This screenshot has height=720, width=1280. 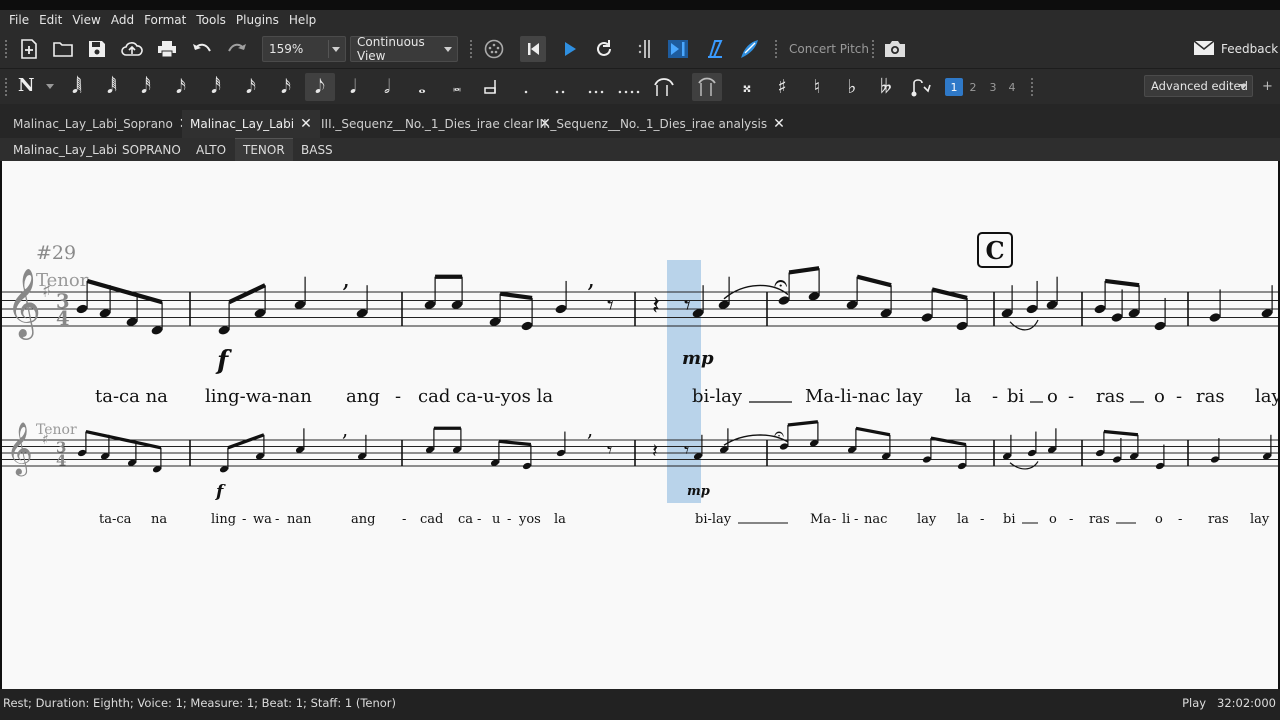 What do you see at coordinates (29, 49) in the screenshot?
I see `new-score-icon` at bounding box center [29, 49].